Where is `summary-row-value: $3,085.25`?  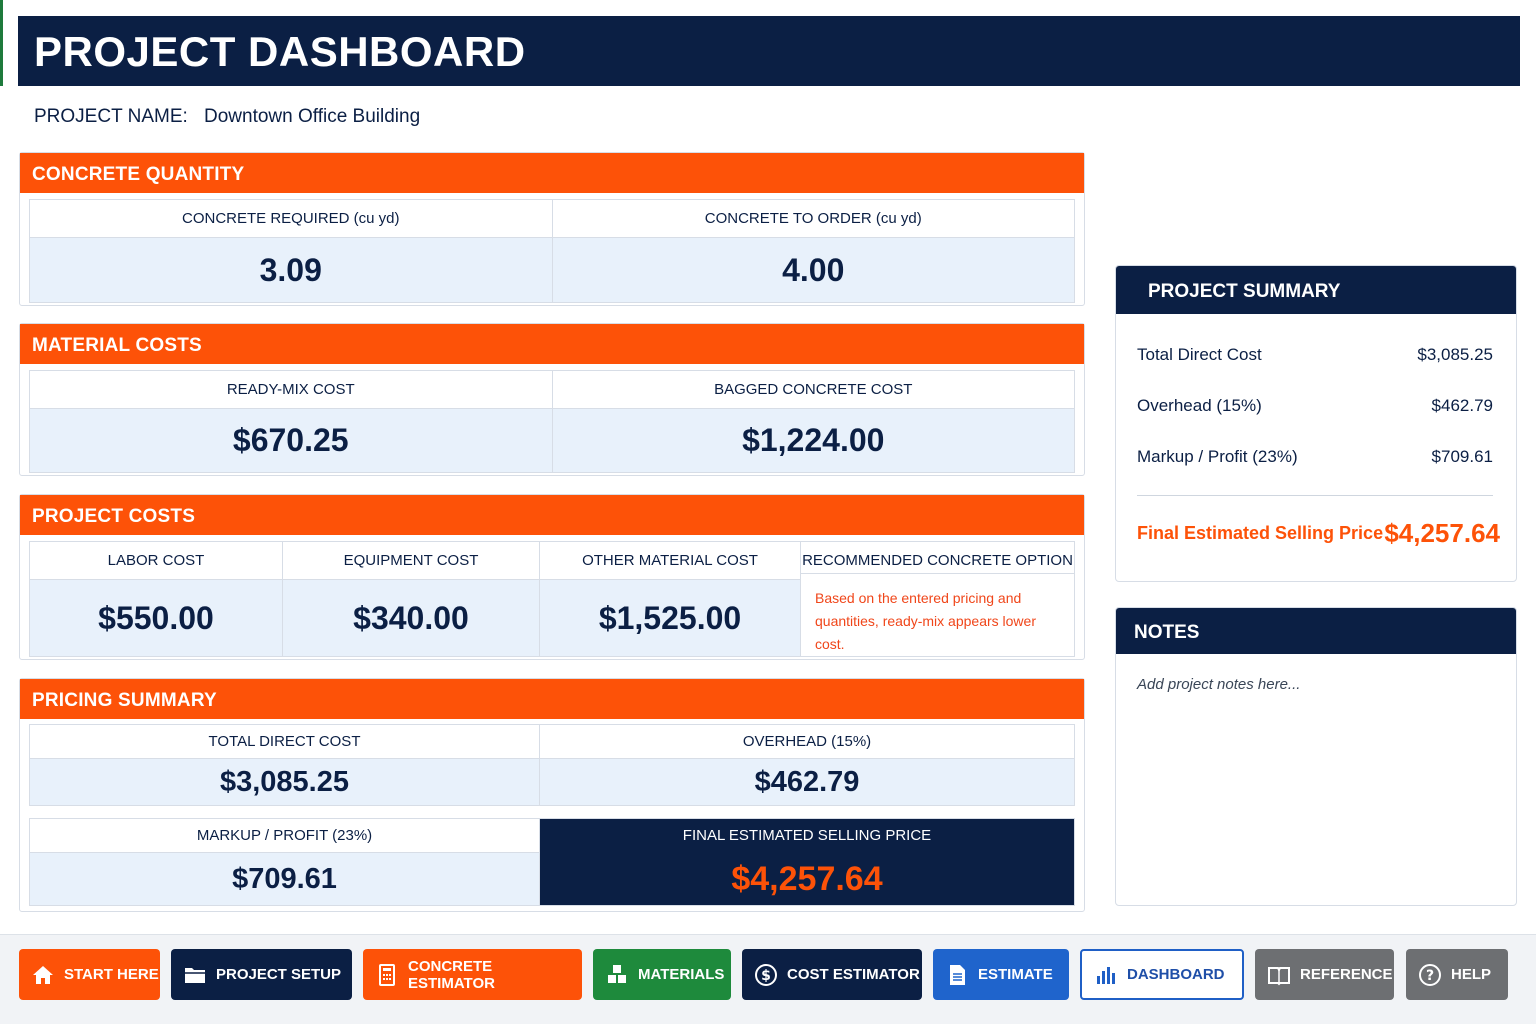 summary-row-value: $3,085.25 is located at coordinates (1455, 354).